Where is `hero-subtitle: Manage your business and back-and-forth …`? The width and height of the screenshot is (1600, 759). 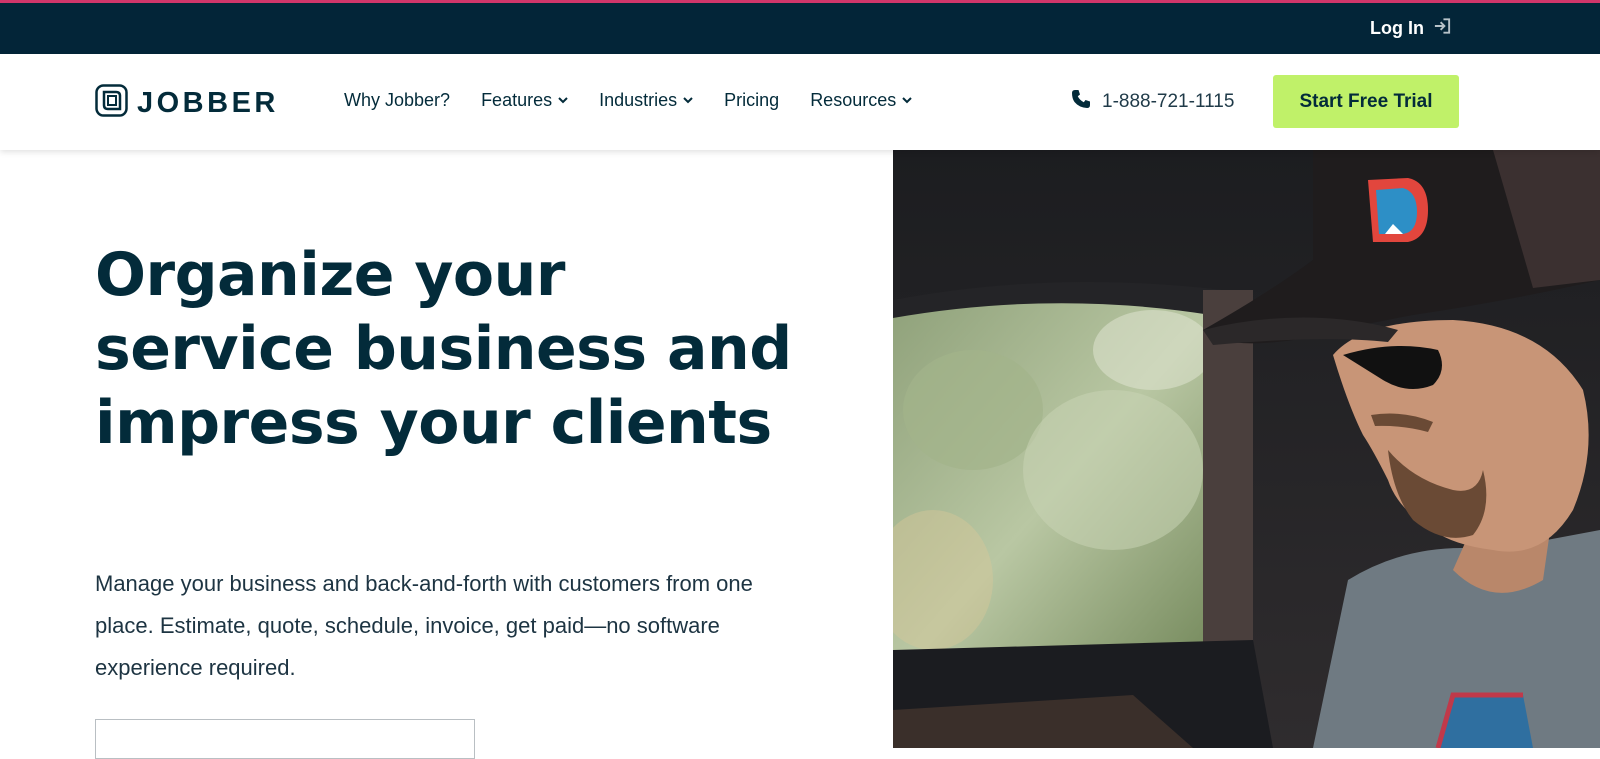 hero-subtitle: Manage your business and back-and-forth … is located at coordinates (424, 625).